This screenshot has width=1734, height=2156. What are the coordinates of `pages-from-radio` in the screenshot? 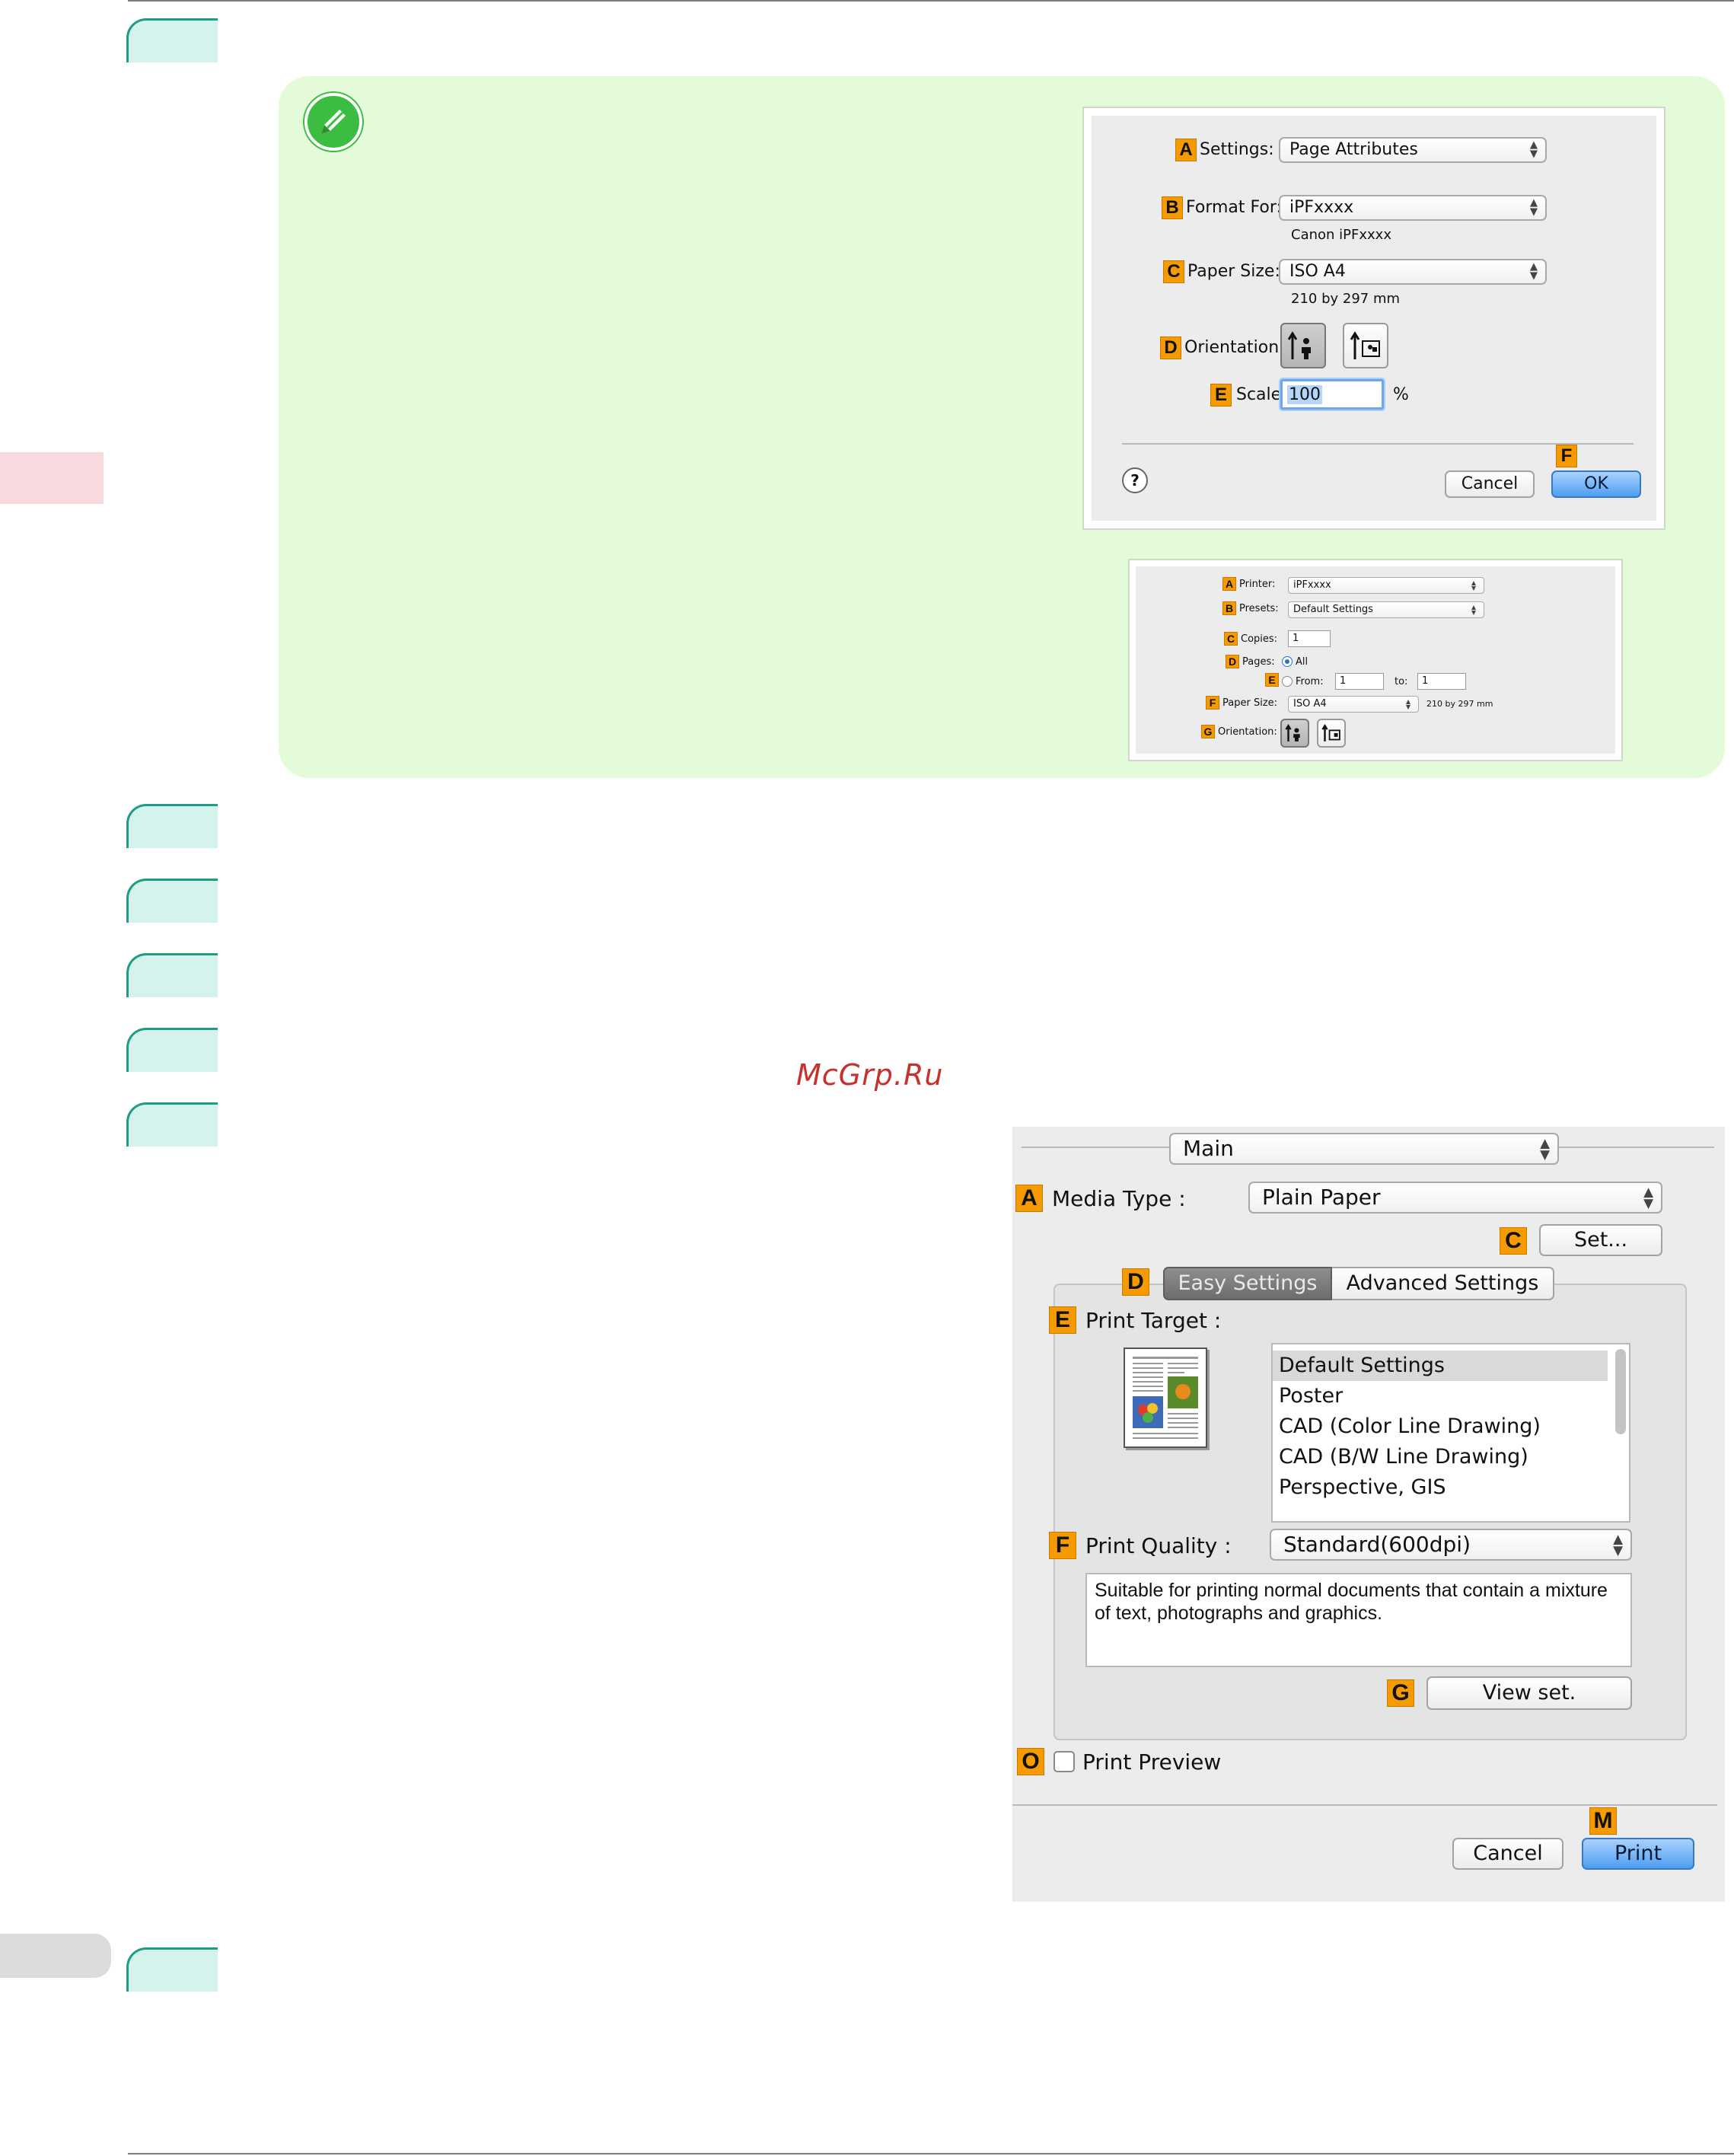 It's located at (1287, 681).